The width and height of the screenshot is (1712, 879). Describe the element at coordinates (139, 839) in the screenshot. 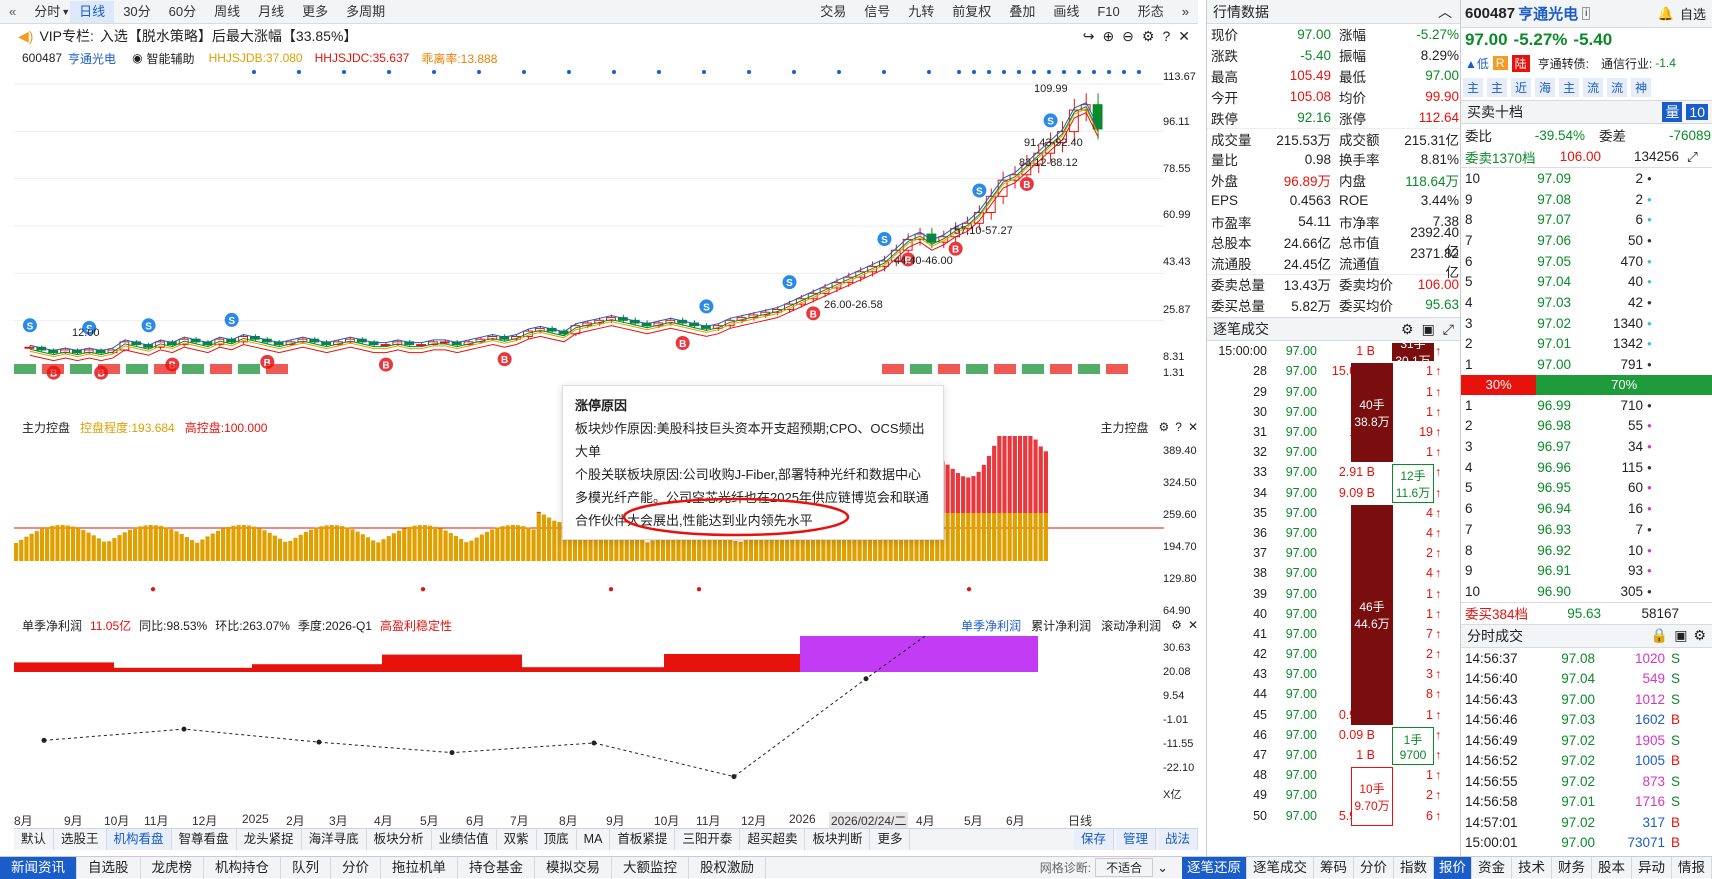

I see `indicator-tab: 机构看盘` at that location.